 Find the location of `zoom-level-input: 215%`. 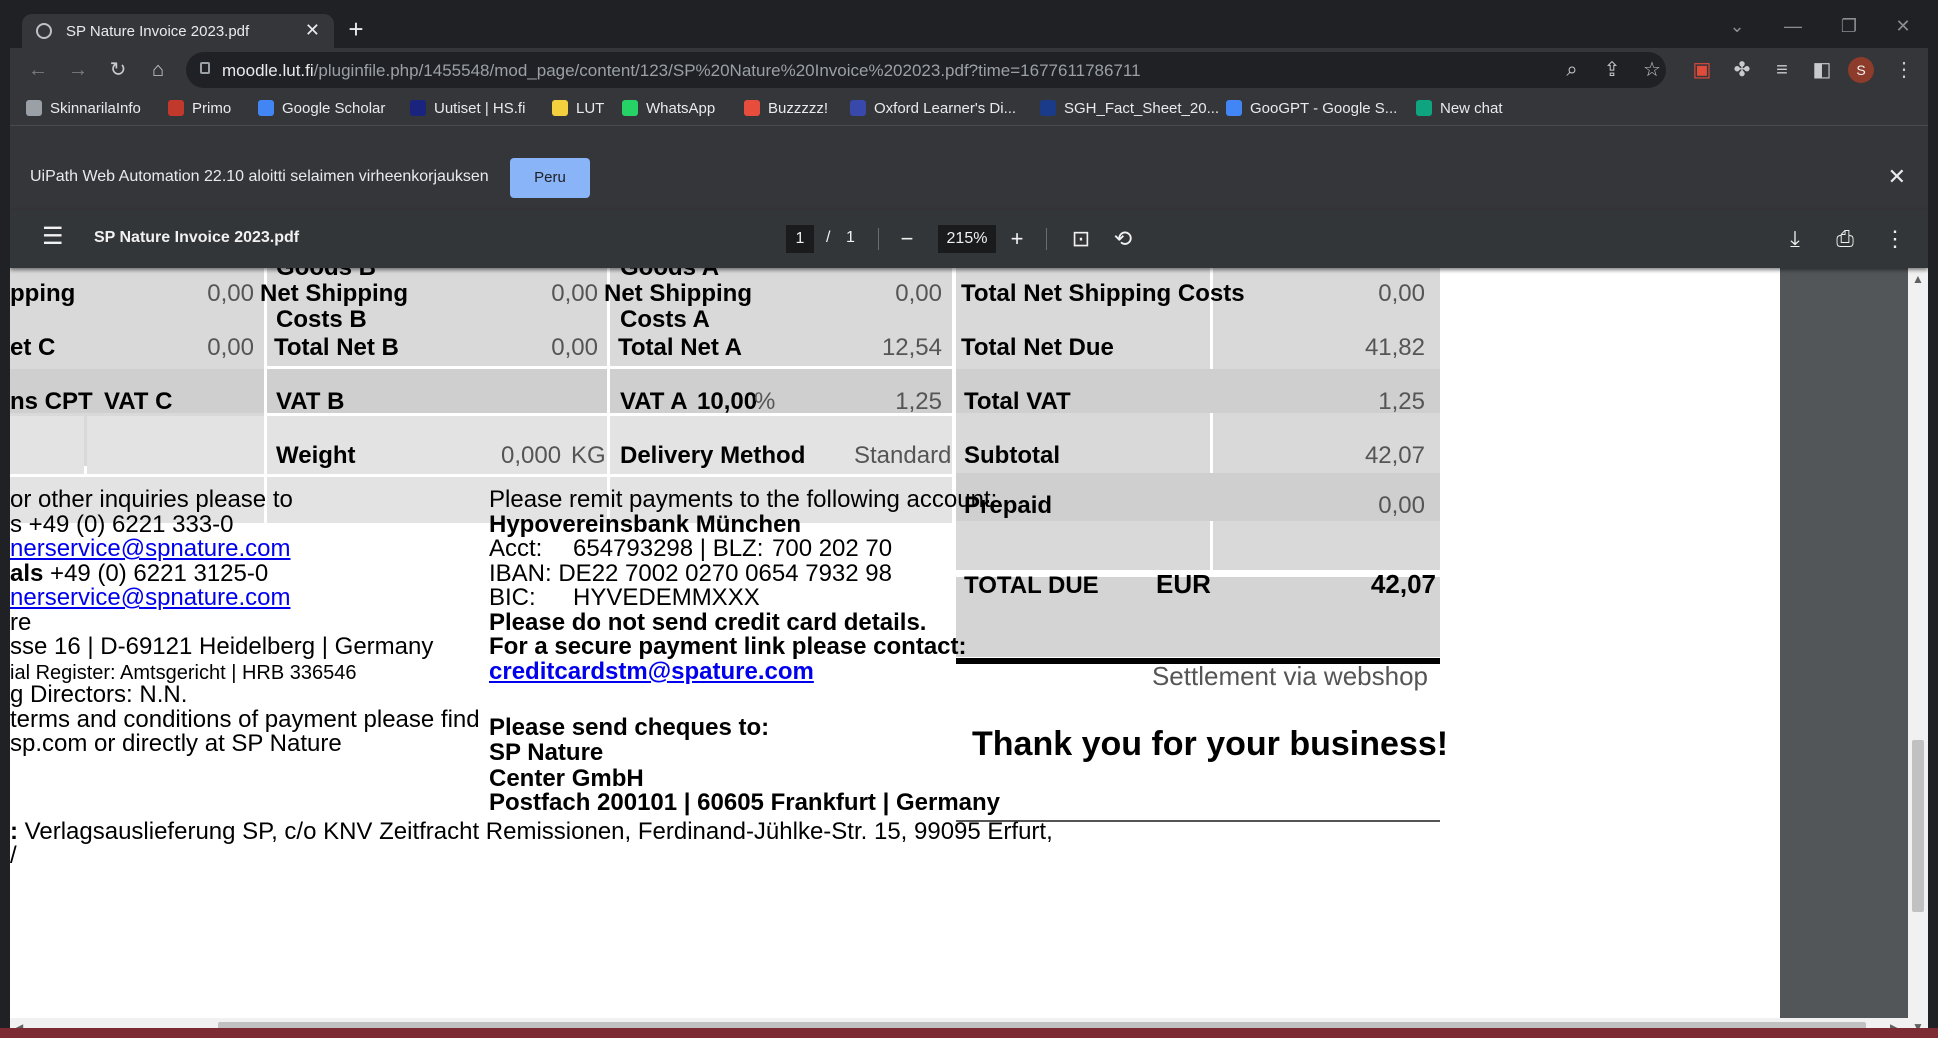

zoom-level-input: 215% is located at coordinates (967, 239).